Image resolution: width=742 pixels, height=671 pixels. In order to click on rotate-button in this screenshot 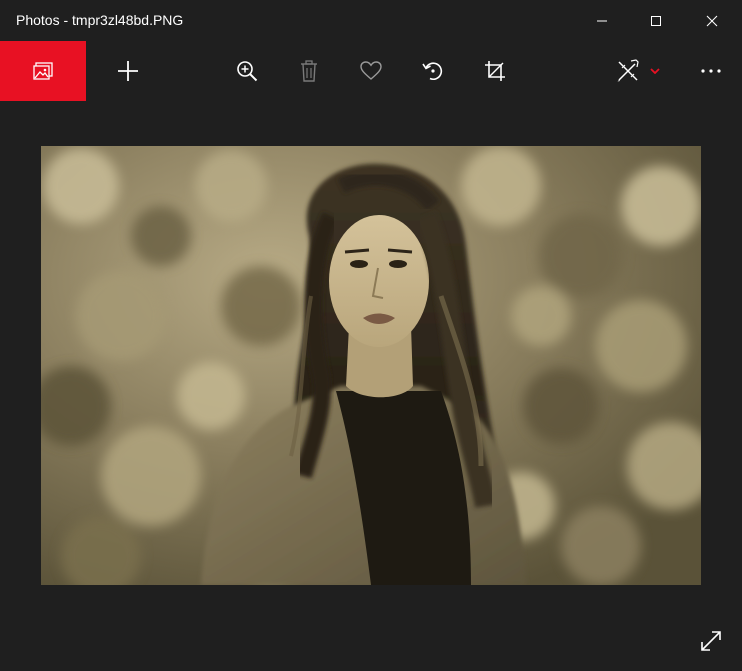, I will do `click(433, 71)`.